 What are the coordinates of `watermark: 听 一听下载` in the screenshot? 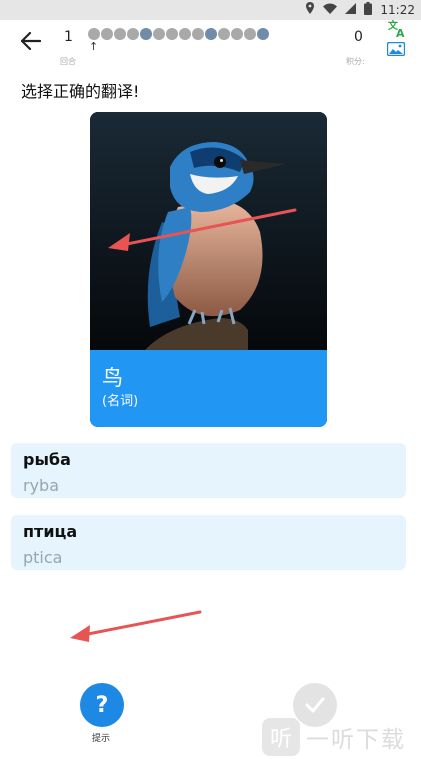 It's located at (341, 737).